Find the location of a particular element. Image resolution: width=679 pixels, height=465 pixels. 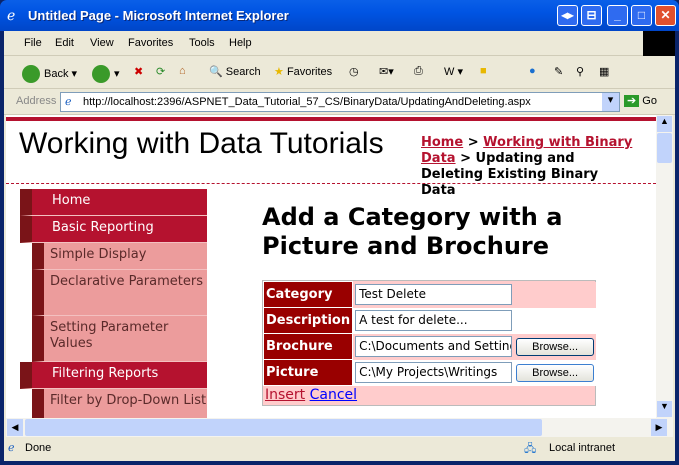

go-arrow-icon: ➔ is located at coordinates (632, 101).